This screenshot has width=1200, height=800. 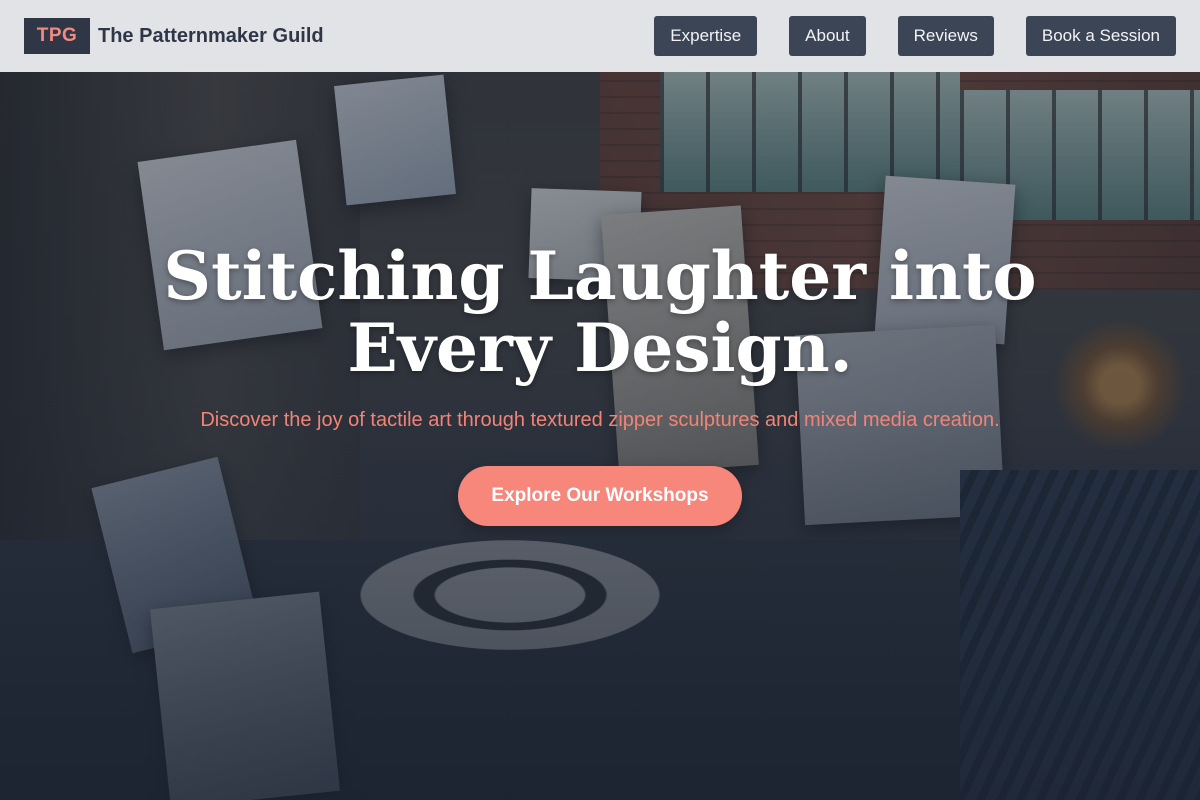 What do you see at coordinates (57, 36) in the screenshot?
I see `brand-logo: TPG` at bounding box center [57, 36].